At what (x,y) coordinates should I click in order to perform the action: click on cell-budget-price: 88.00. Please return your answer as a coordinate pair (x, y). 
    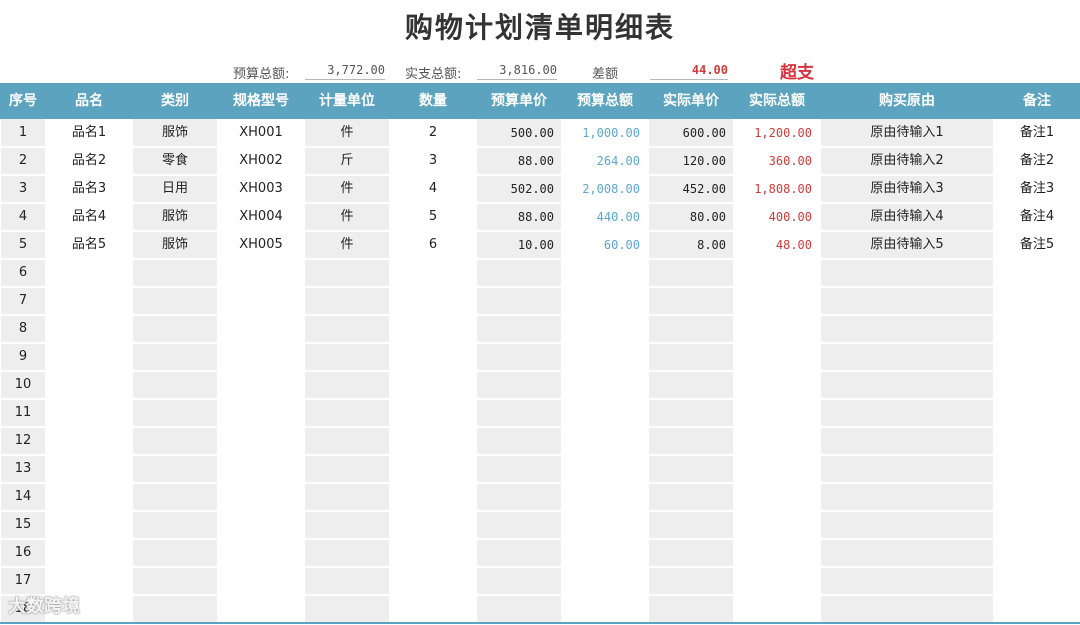
    Looking at the image, I should click on (519, 217).